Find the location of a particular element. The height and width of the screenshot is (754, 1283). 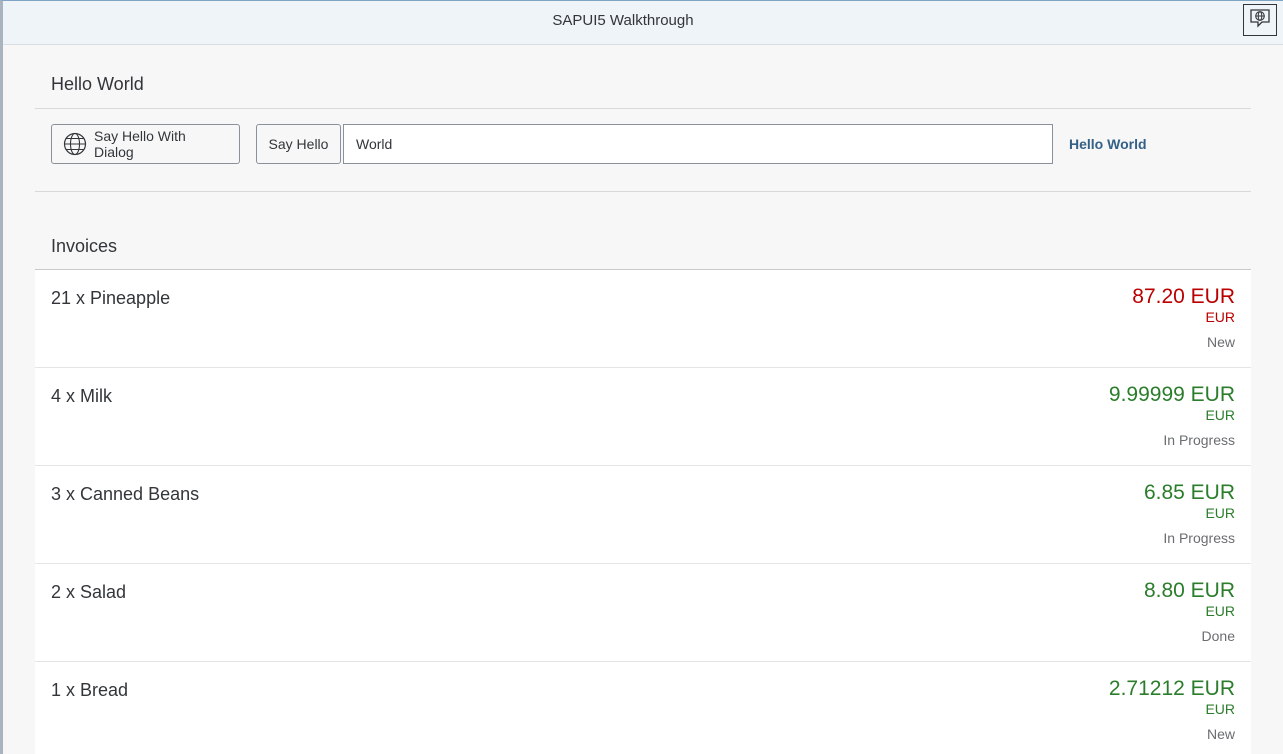

invoice-title: 1 x Bread is located at coordinates (90, 690).